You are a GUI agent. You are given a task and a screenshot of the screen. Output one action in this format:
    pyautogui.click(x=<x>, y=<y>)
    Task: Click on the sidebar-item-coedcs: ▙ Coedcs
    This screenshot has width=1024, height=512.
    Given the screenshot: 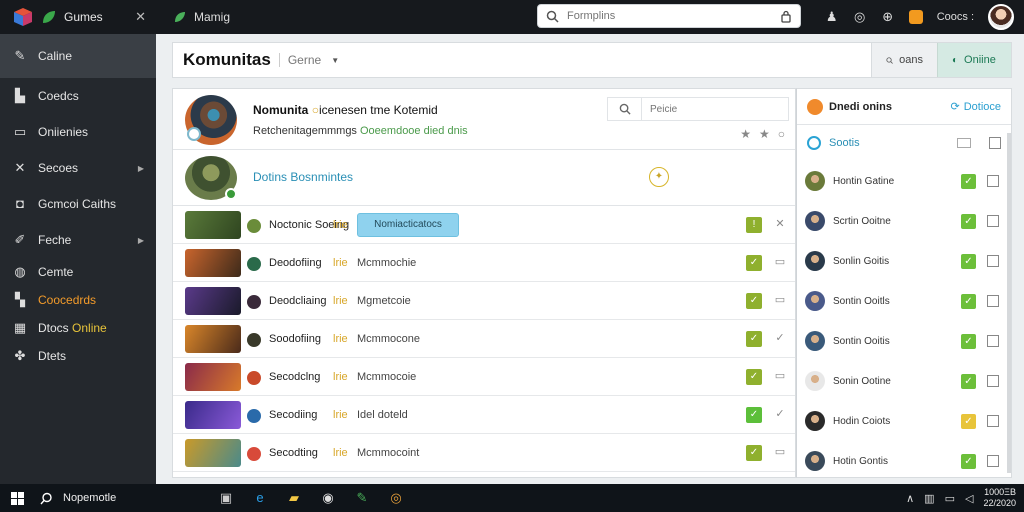 What is the action you would take?
    pyautogui.click(x=78, y=96)
    